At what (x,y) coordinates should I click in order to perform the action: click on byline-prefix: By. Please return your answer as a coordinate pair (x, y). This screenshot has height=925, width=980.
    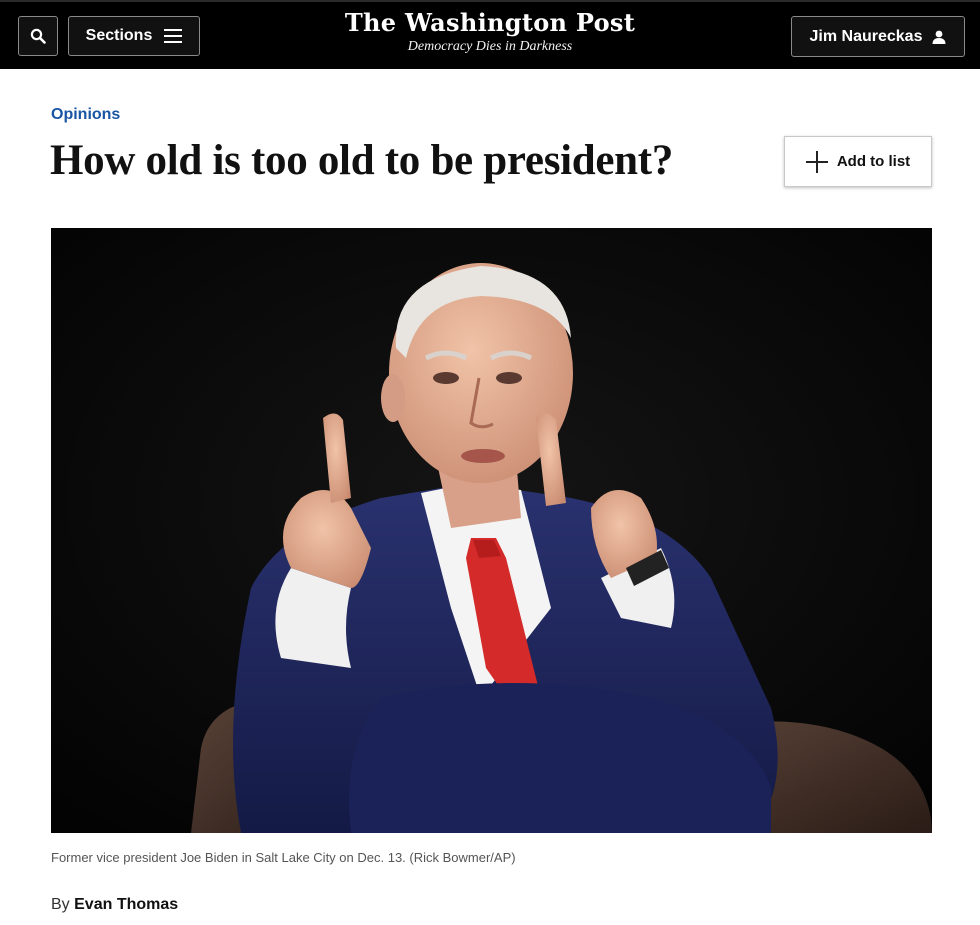
    Looking at the image, I should click on (60, 904).